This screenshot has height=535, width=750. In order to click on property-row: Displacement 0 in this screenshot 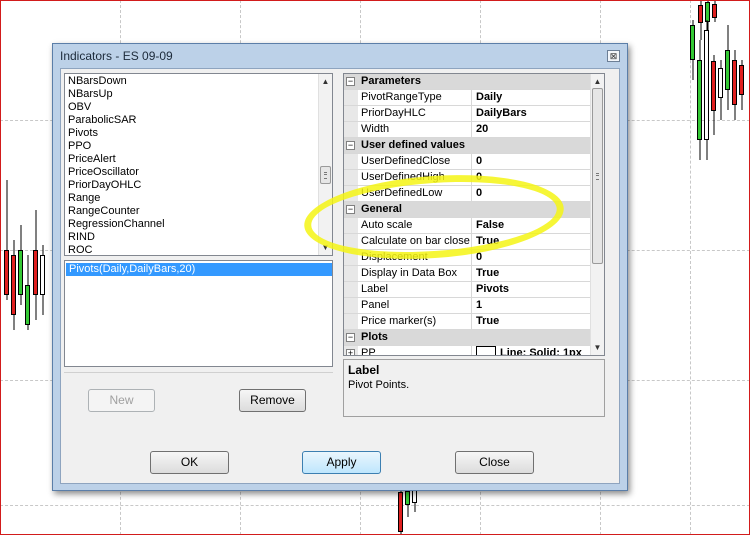, I will do `click(474, 258)`.